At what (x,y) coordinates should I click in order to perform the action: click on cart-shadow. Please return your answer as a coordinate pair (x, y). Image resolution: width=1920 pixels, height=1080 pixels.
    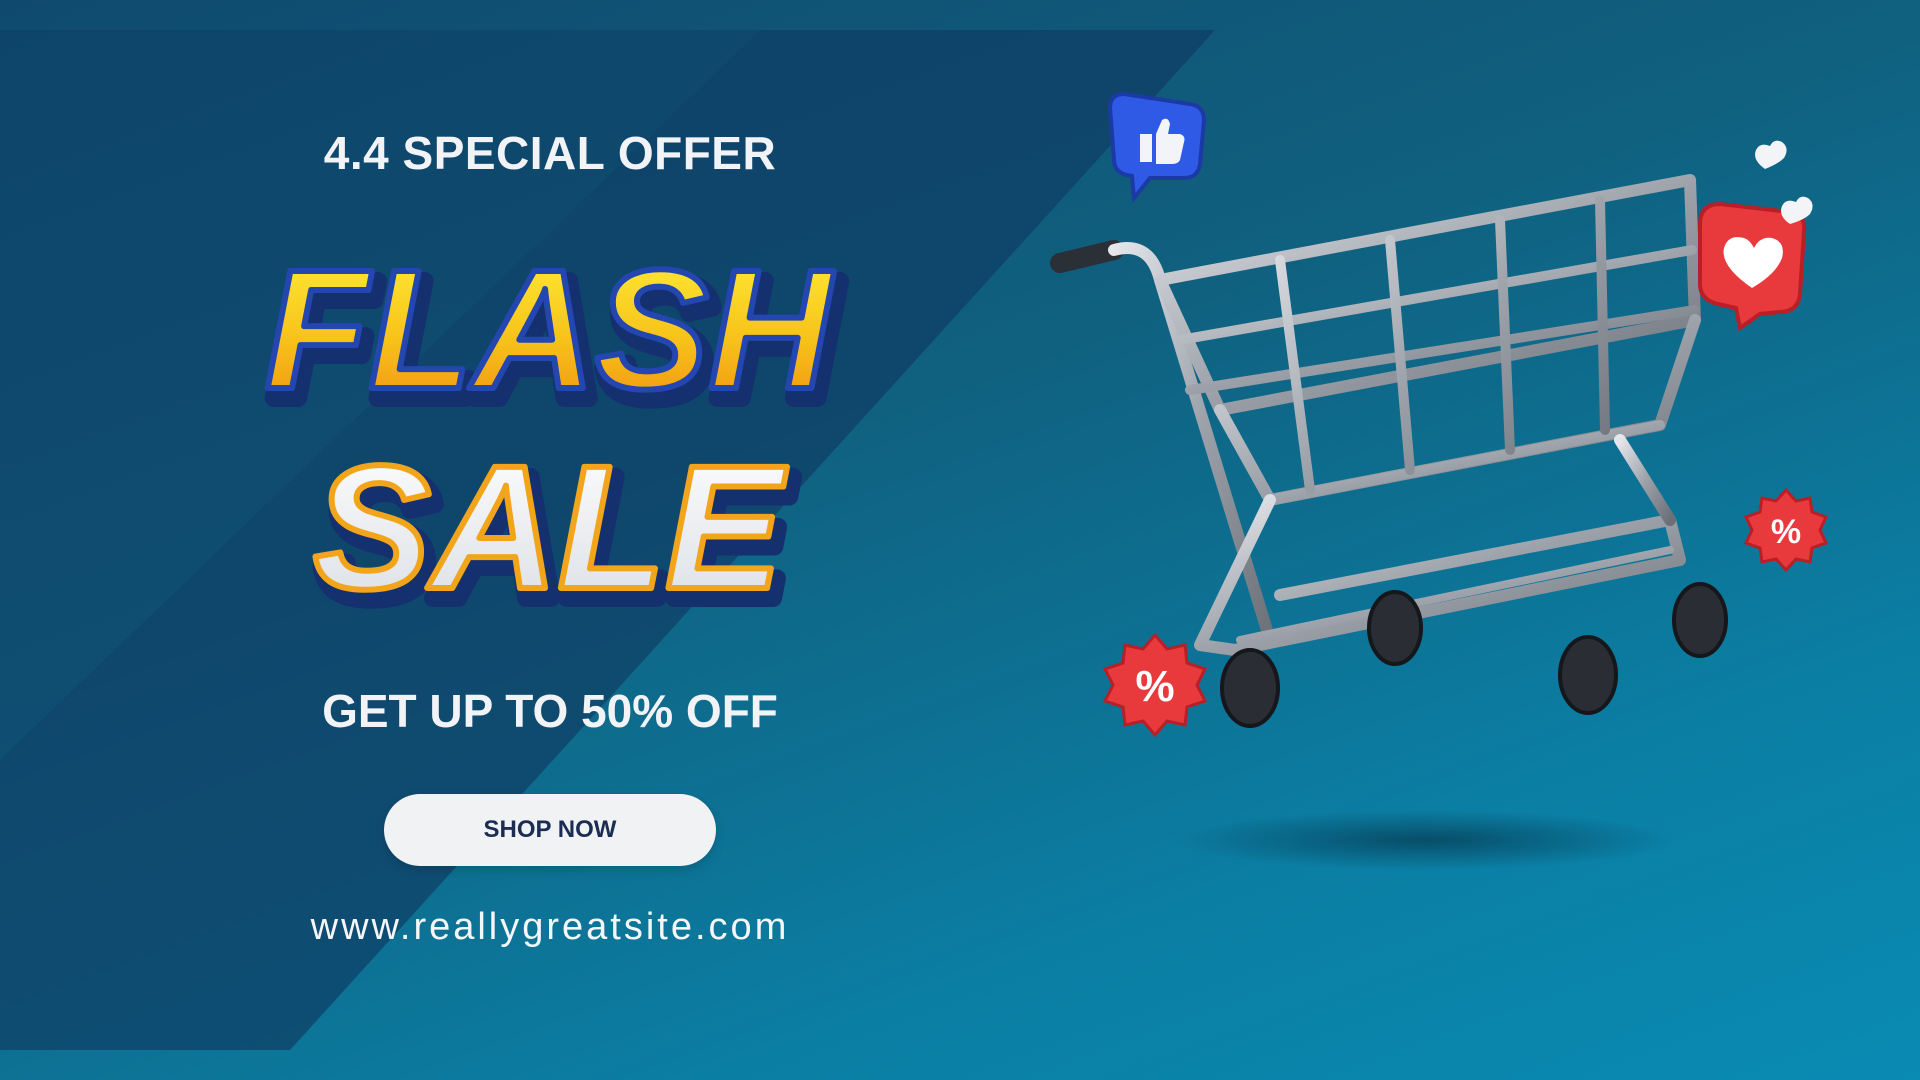
    Looking at the image, I should click on (1425, 840).